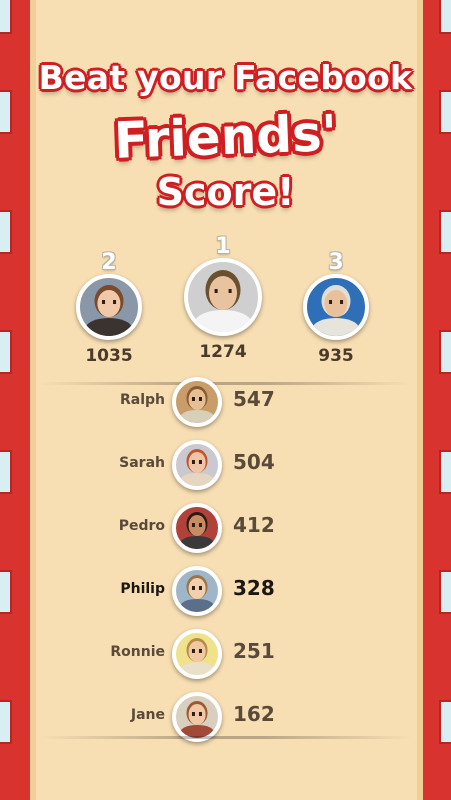 The height and width of the screenshot is (800, 451). Describe the element at coordinates (254, 462) in the screenshot. I see `player-score: 504` at that location.